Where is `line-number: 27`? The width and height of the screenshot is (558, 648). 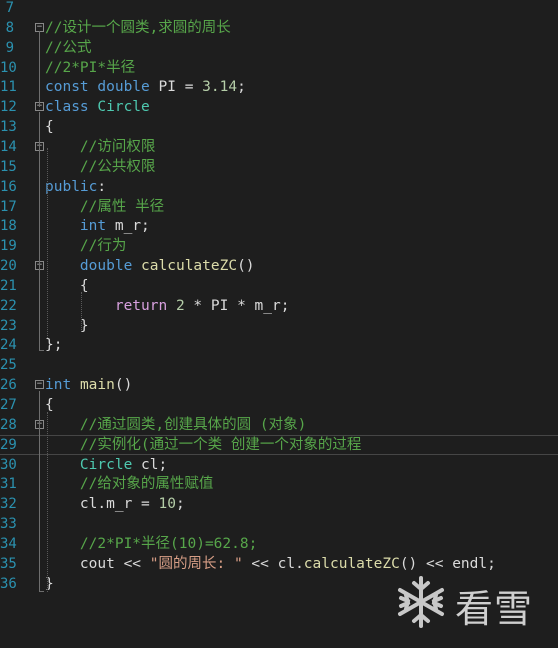 line-number: 27 is located at coordinates (8, 405).